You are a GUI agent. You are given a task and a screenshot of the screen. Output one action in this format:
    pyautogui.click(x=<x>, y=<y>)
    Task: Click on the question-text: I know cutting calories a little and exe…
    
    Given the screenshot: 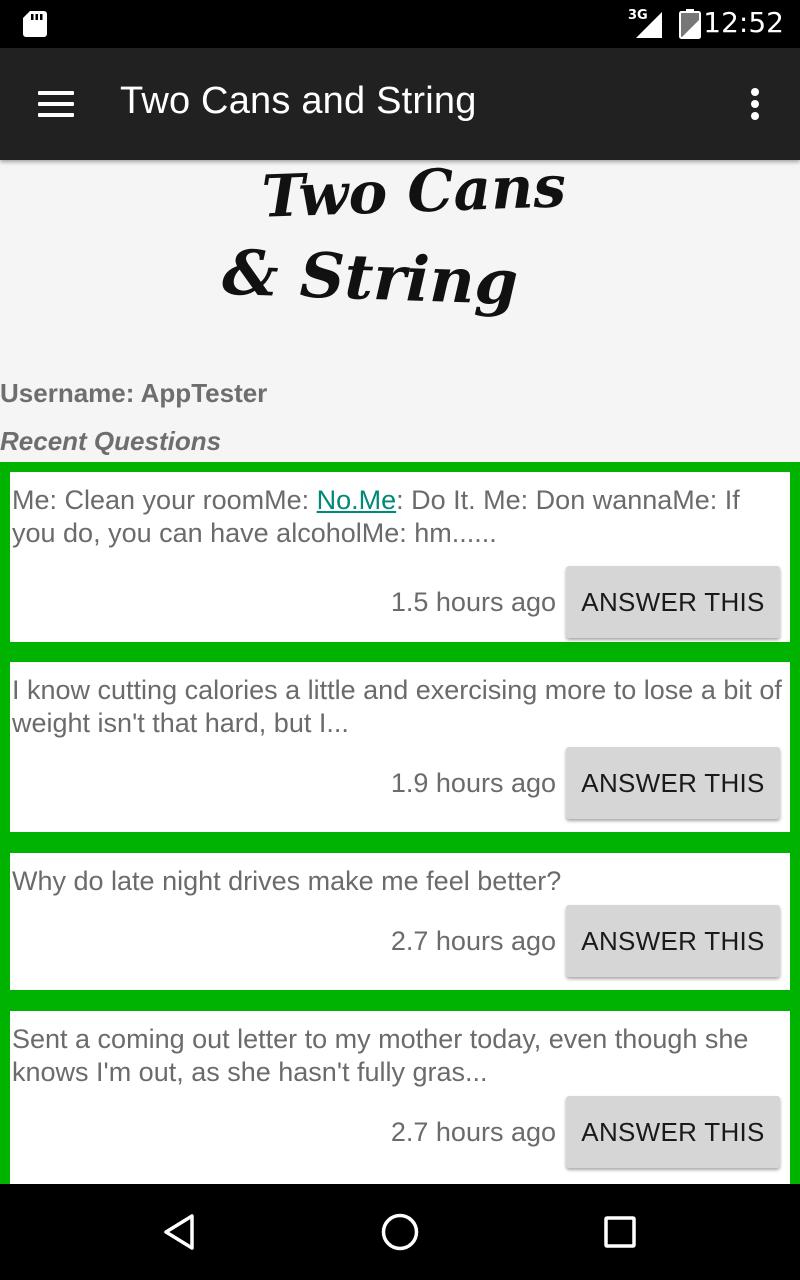 What is the action you would take?
    pyautogui.click(x=397, y=706)
    